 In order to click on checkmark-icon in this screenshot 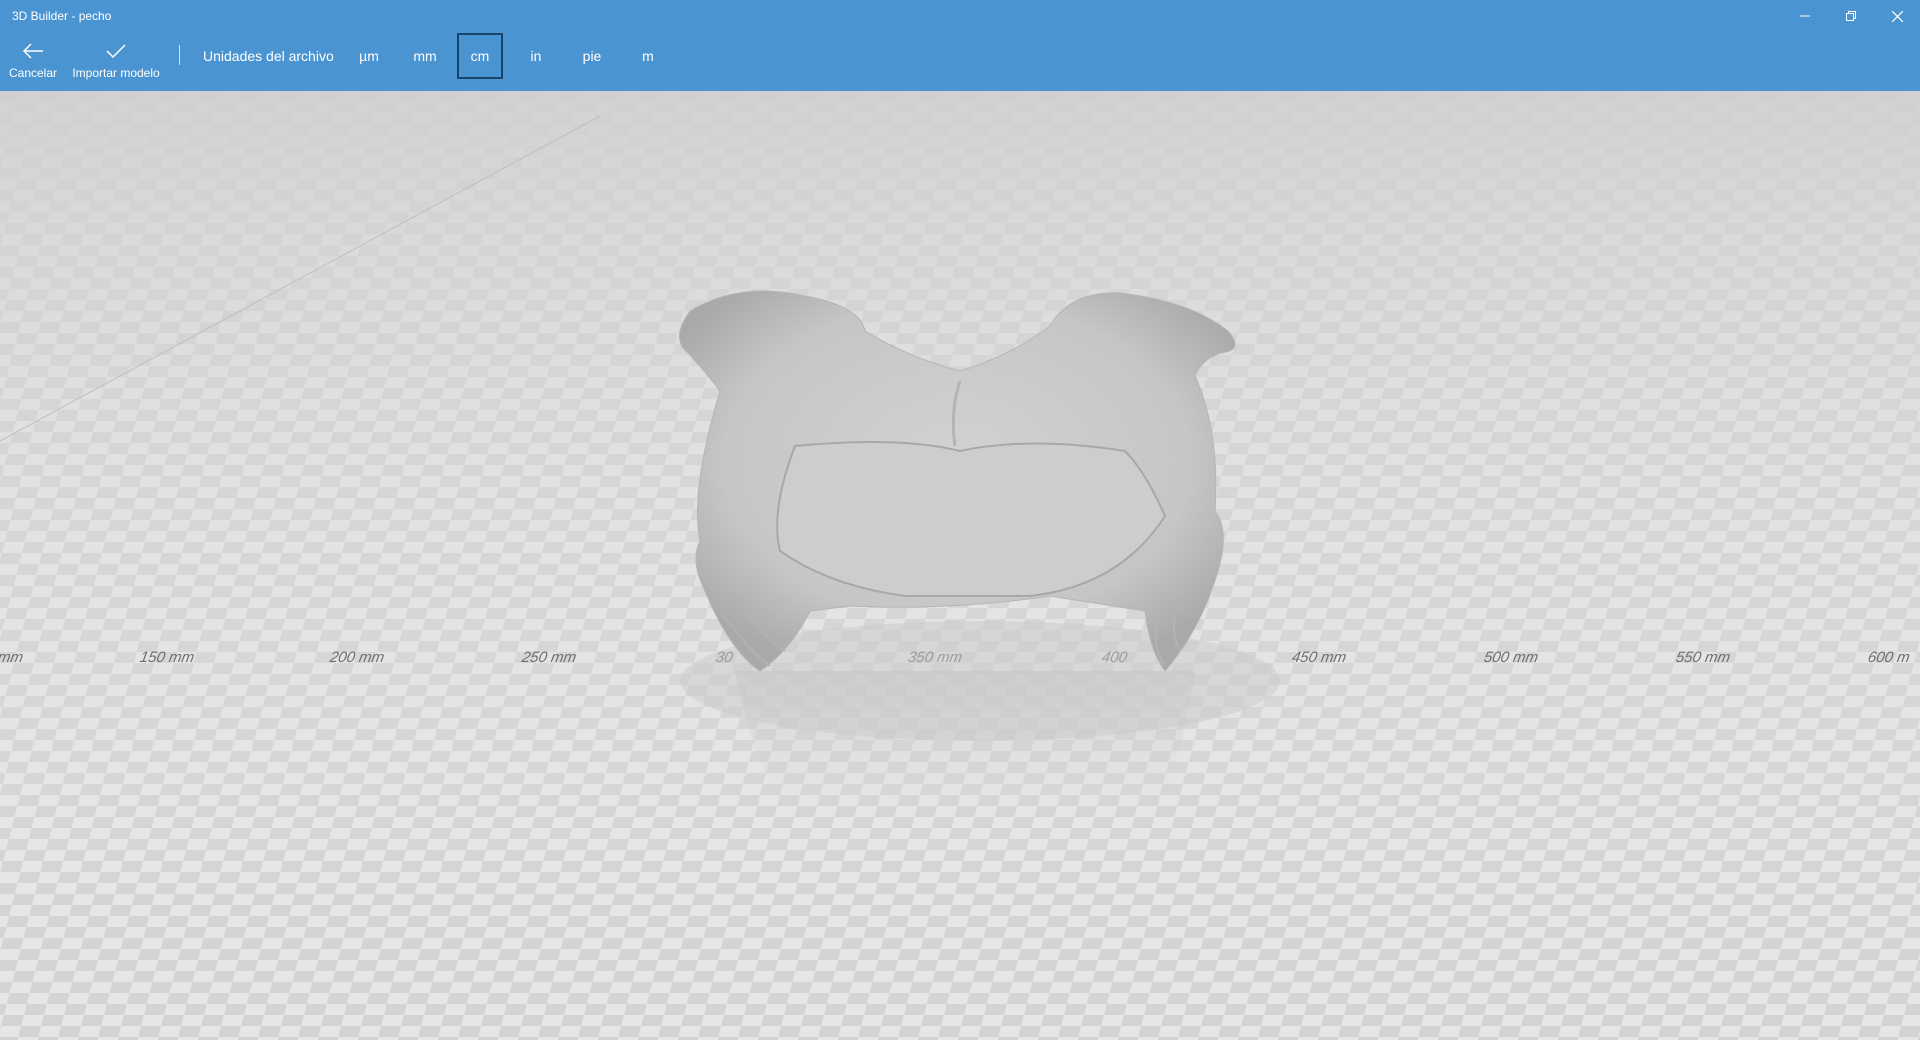, I will do `click(116, 51)`.